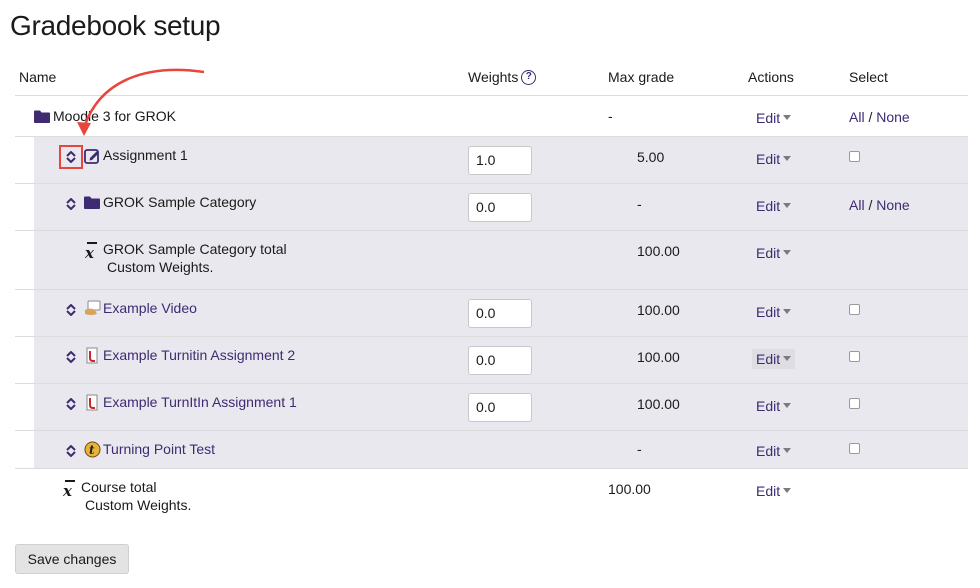 The width and height of the screenshot is (980, 588). I want to click on grade-item-row: Assignment 1 5.00 Edit, so click(491, 160).